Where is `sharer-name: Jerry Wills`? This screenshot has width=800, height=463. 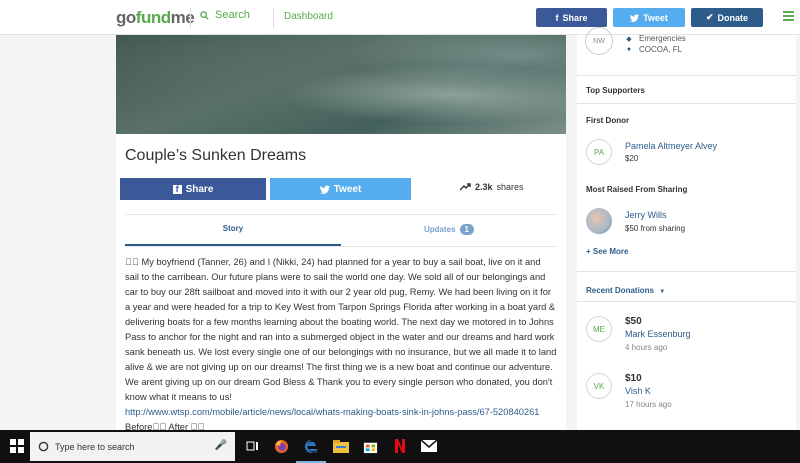 sharer-name: Jerry Wills is located at coordinates (646, 215).